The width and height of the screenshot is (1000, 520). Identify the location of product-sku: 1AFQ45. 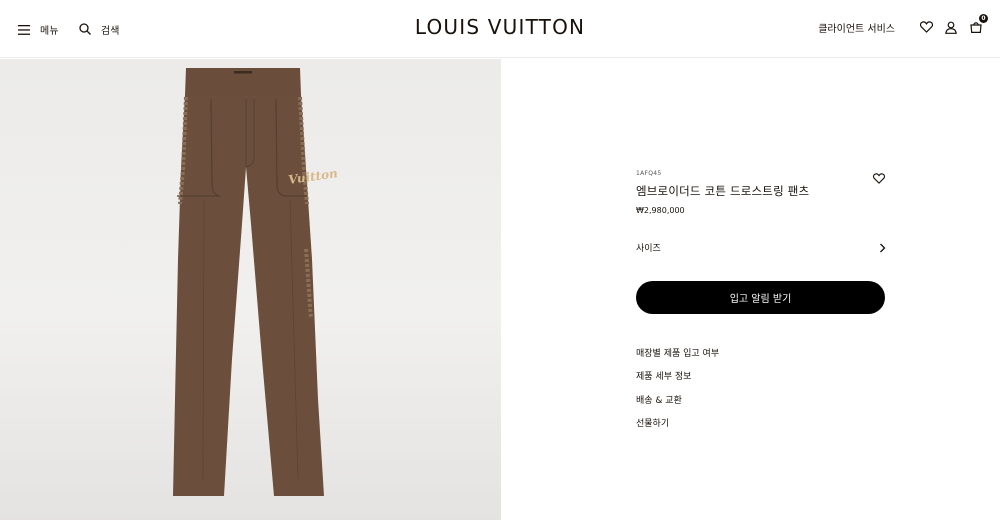
(649, 173).